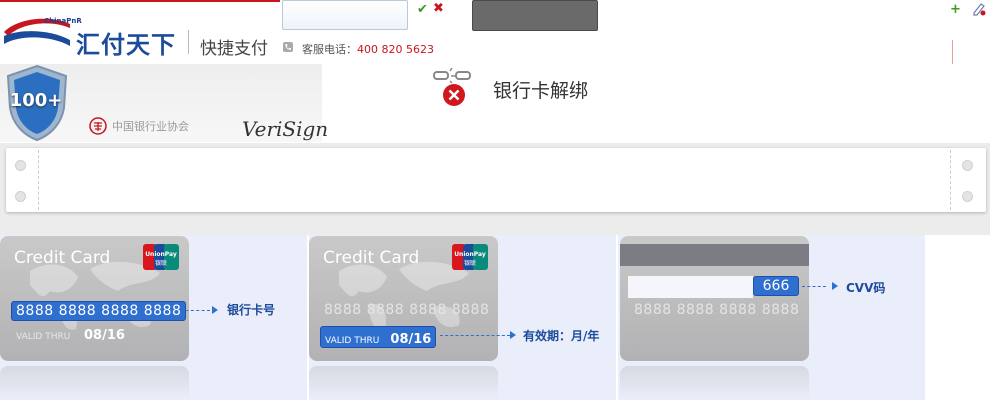 The image size is (990, 400). What do you see at coordinates (690, 287) in the screenshot?
I see `signature-strip` at bounding box center [690, 287].